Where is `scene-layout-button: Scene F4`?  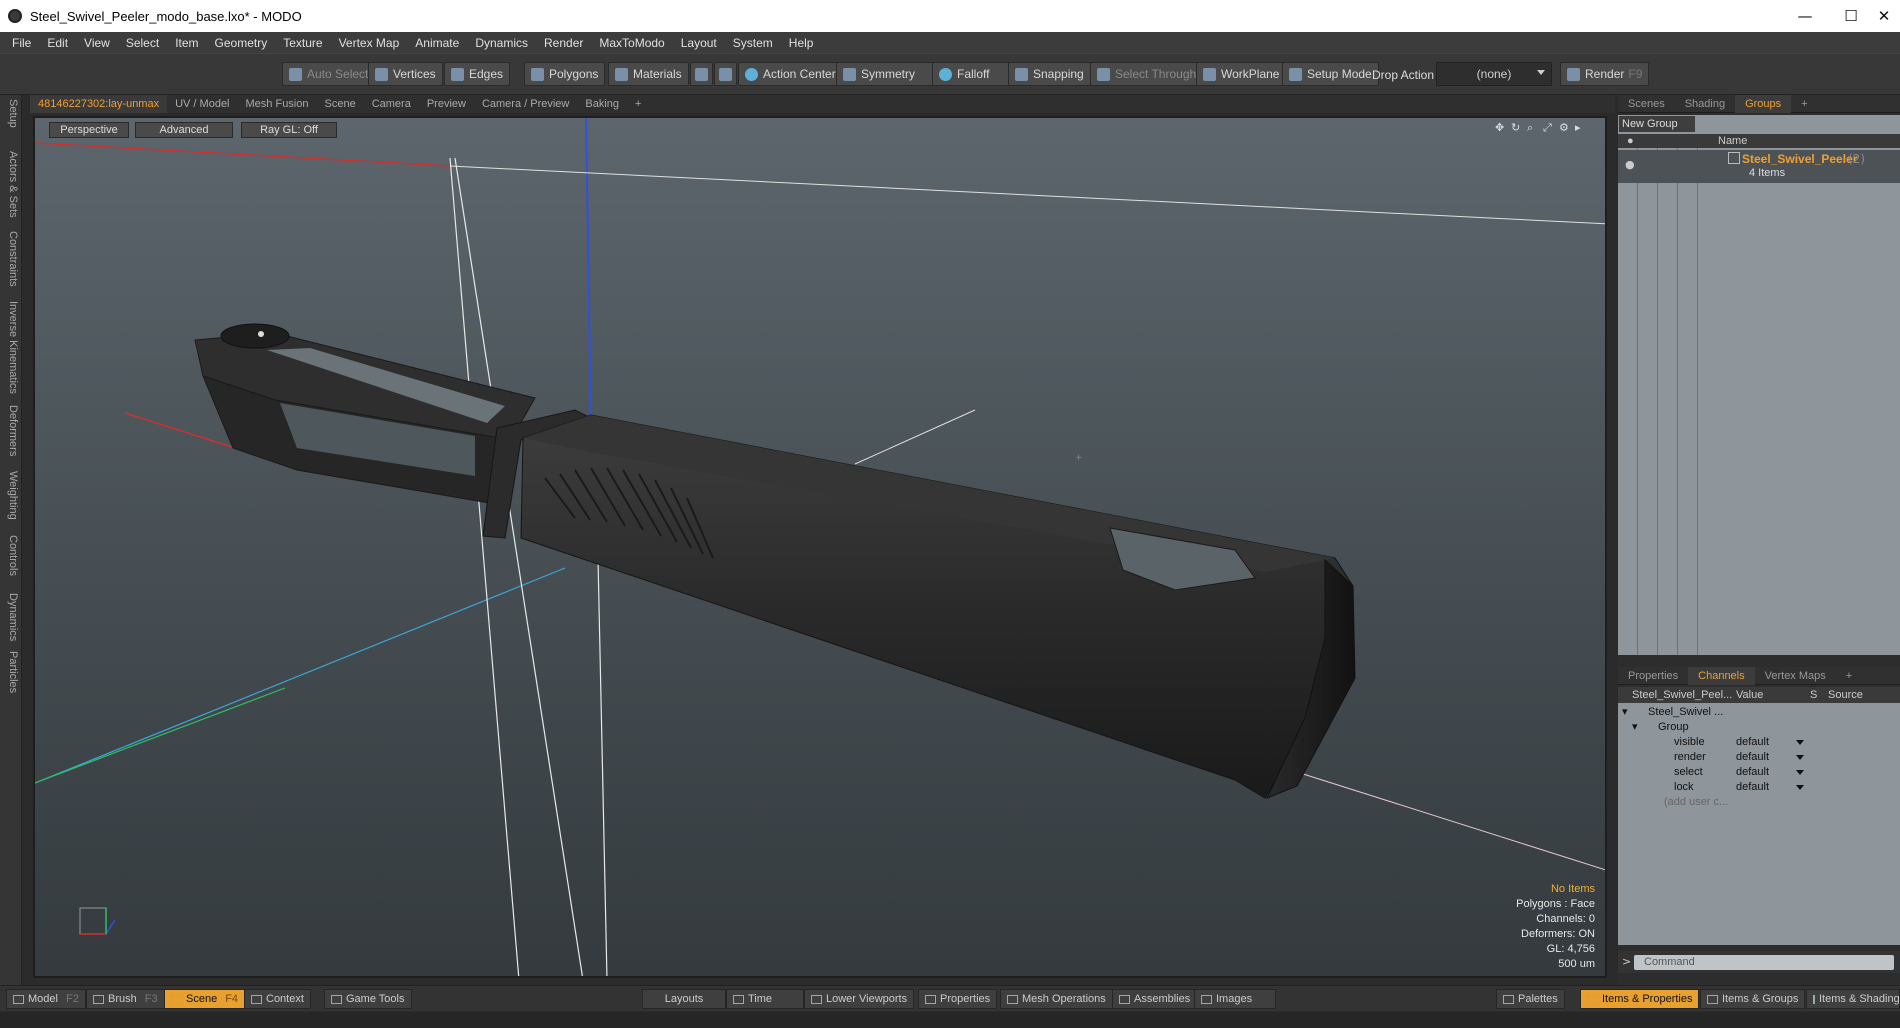 scene-layout-button: Scene F4 is located at coordinates (205, 999).